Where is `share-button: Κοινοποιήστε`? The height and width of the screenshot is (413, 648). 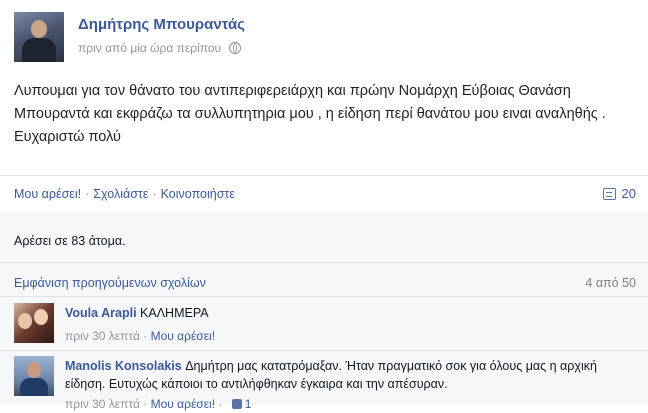
share-button: Κοινοποιήστε is located at coordinates (198, 194).